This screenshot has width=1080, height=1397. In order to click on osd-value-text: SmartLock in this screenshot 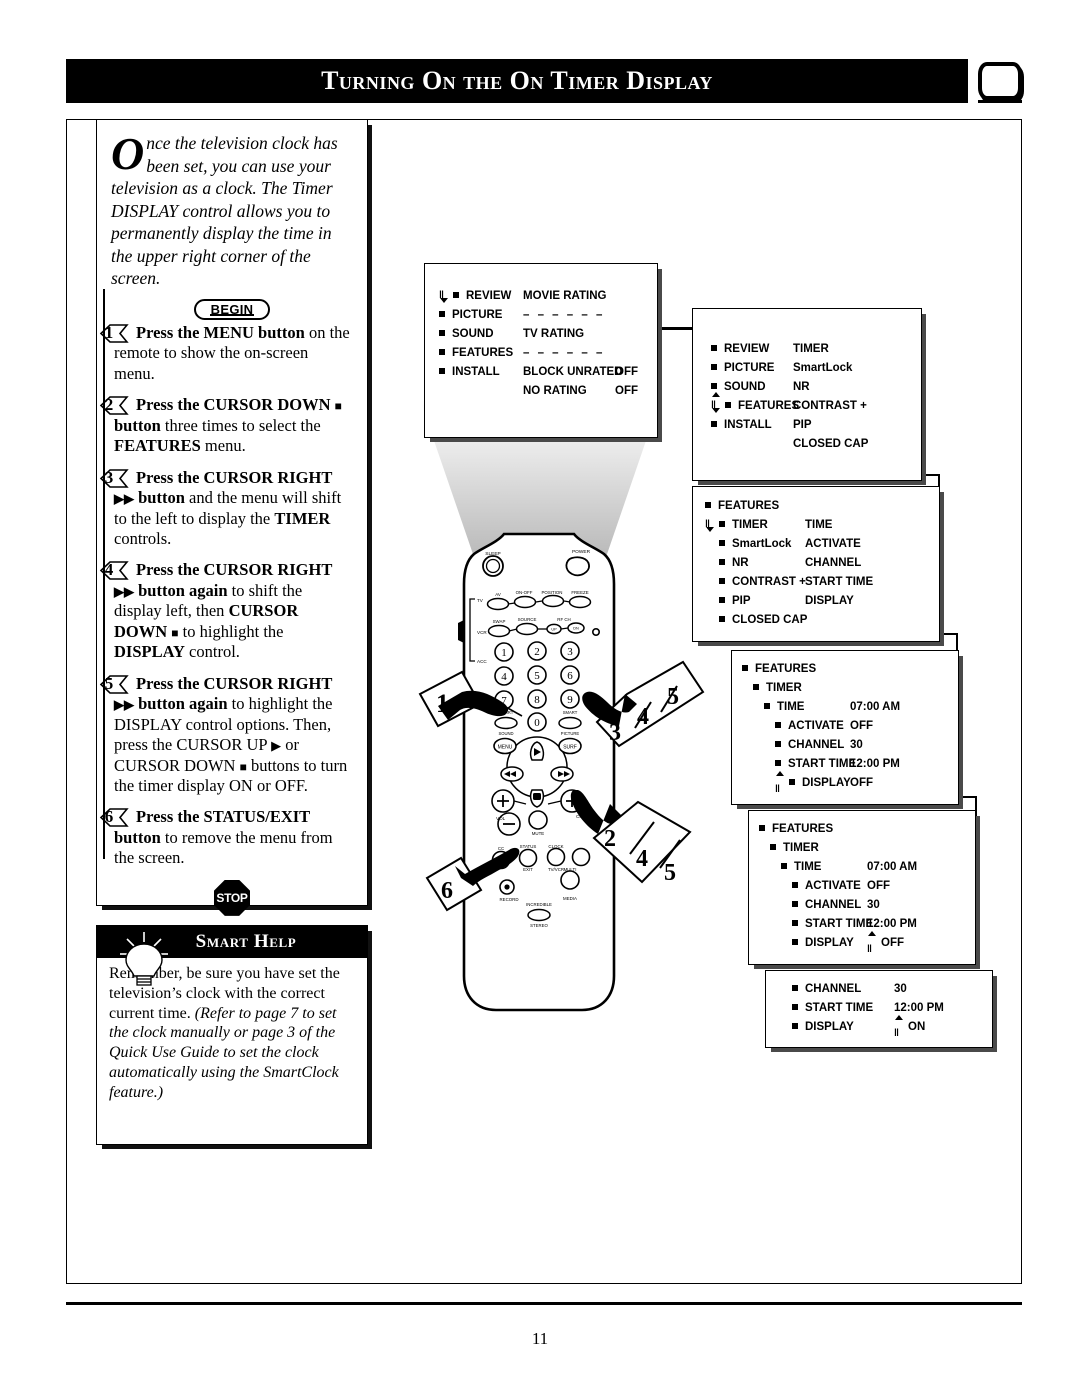, I will do `click(823, 368)`.